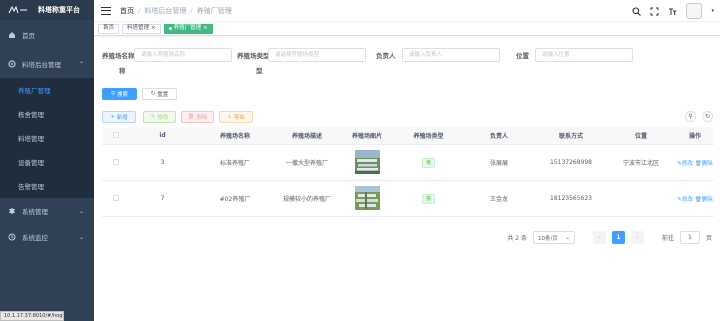 The image size is (720, 321). What do you see at coordinates (708, 238) in the screenshot?
I see `page-suffix: 页` at bounding box center [708, 238].